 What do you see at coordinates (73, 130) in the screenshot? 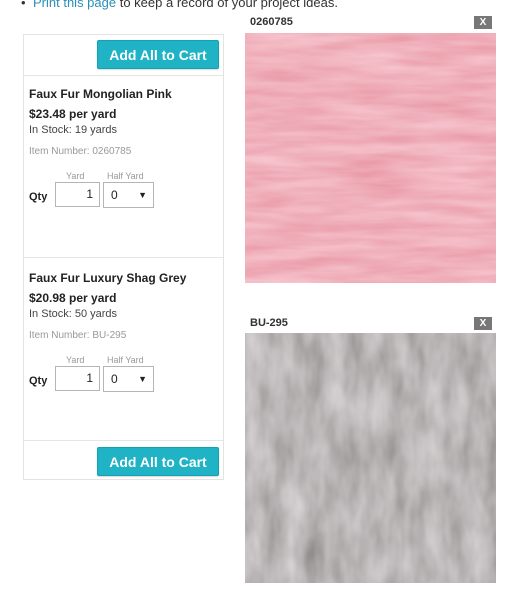
I see `item-stock: In Stock: 19 yards` at bounding box center [73, 130].